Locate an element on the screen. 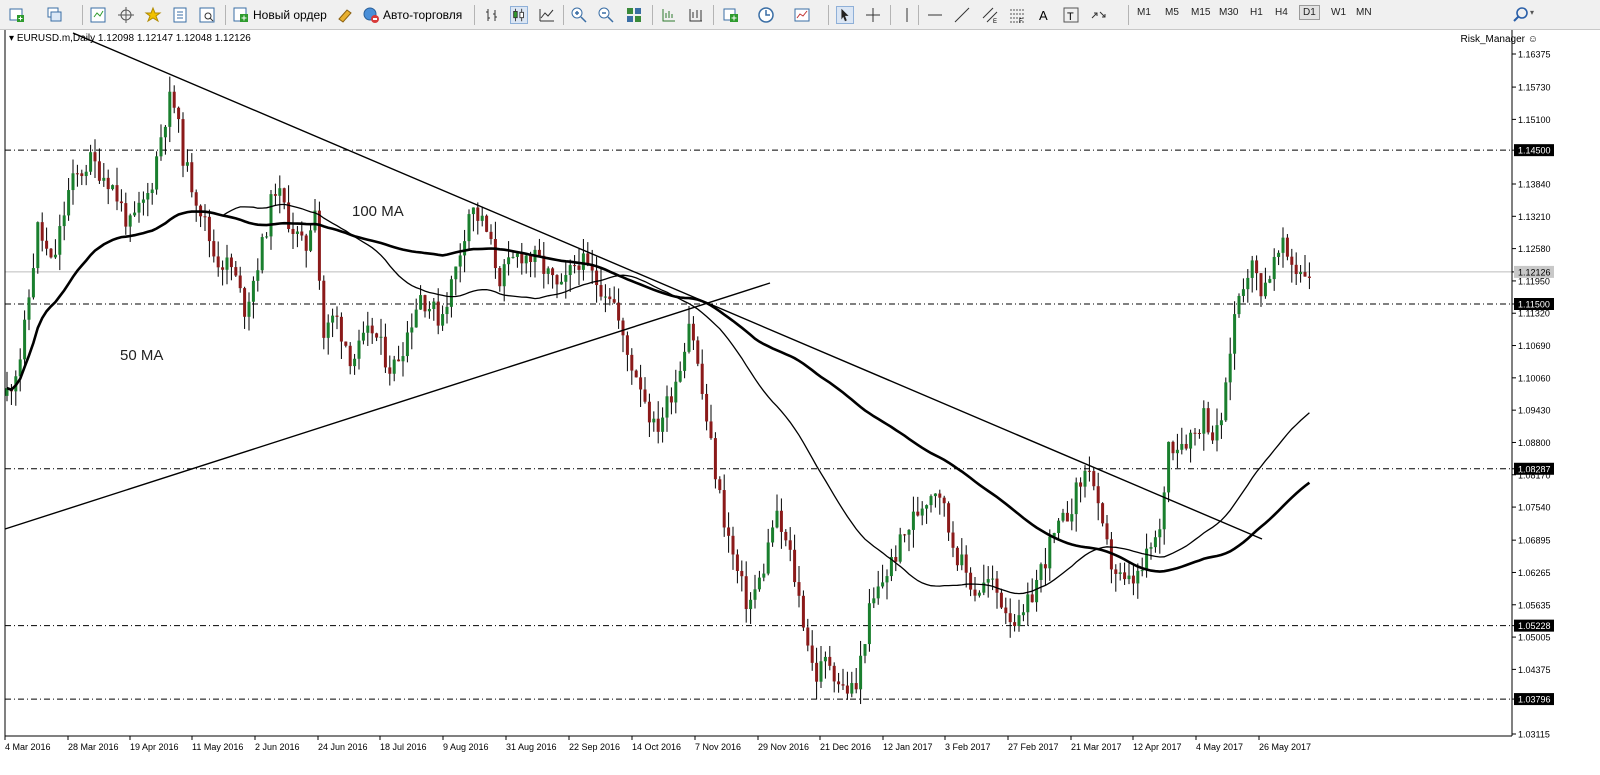  zoom-in-icon is located at coordinates (579, 15).